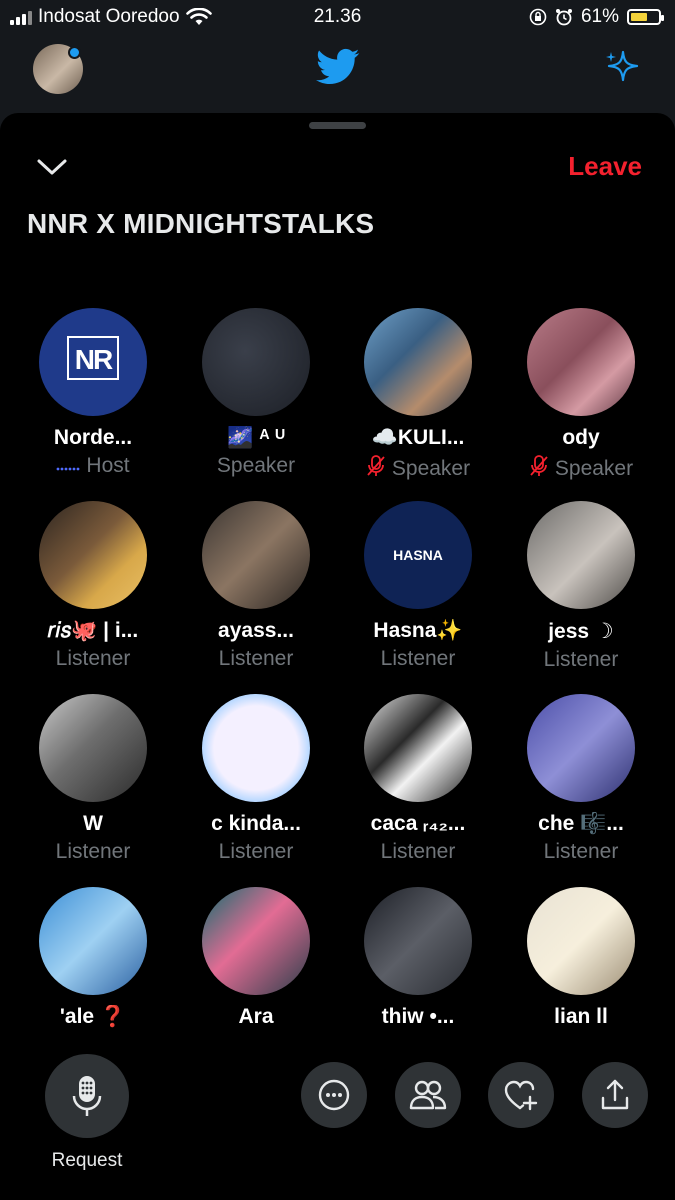 Image resolution: width=675 pixels, height=1200 pixels. I want to click on participant-role: Host, so click(93, 466).